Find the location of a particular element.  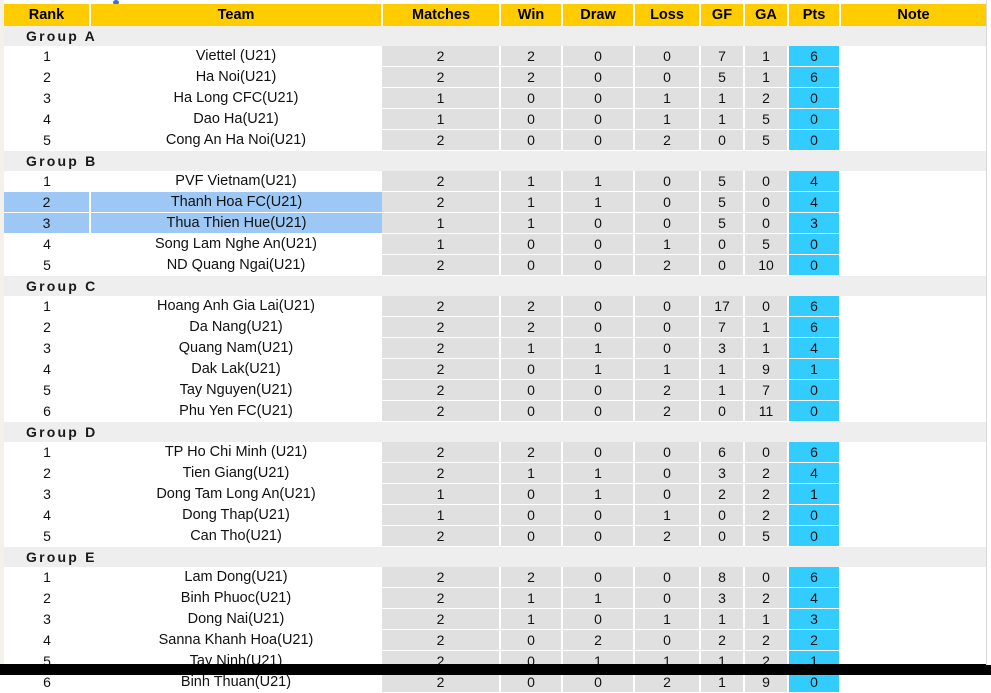

cell-draw: 1 is located at coordinates (598, 369).